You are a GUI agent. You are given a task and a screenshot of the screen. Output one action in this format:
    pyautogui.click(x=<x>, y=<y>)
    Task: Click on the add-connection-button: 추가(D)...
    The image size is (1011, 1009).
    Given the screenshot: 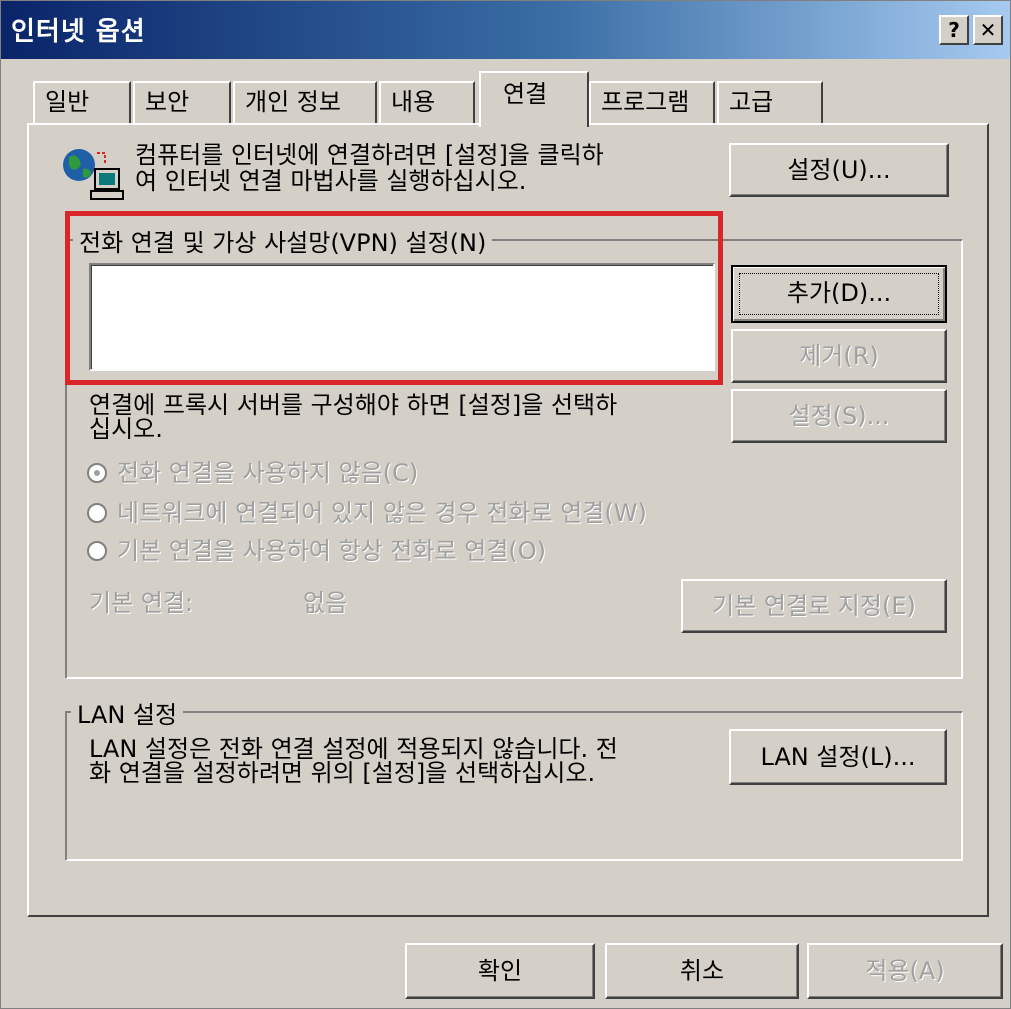 What is the action you would take?
    pyautogui.click(x=839, y=294)
    